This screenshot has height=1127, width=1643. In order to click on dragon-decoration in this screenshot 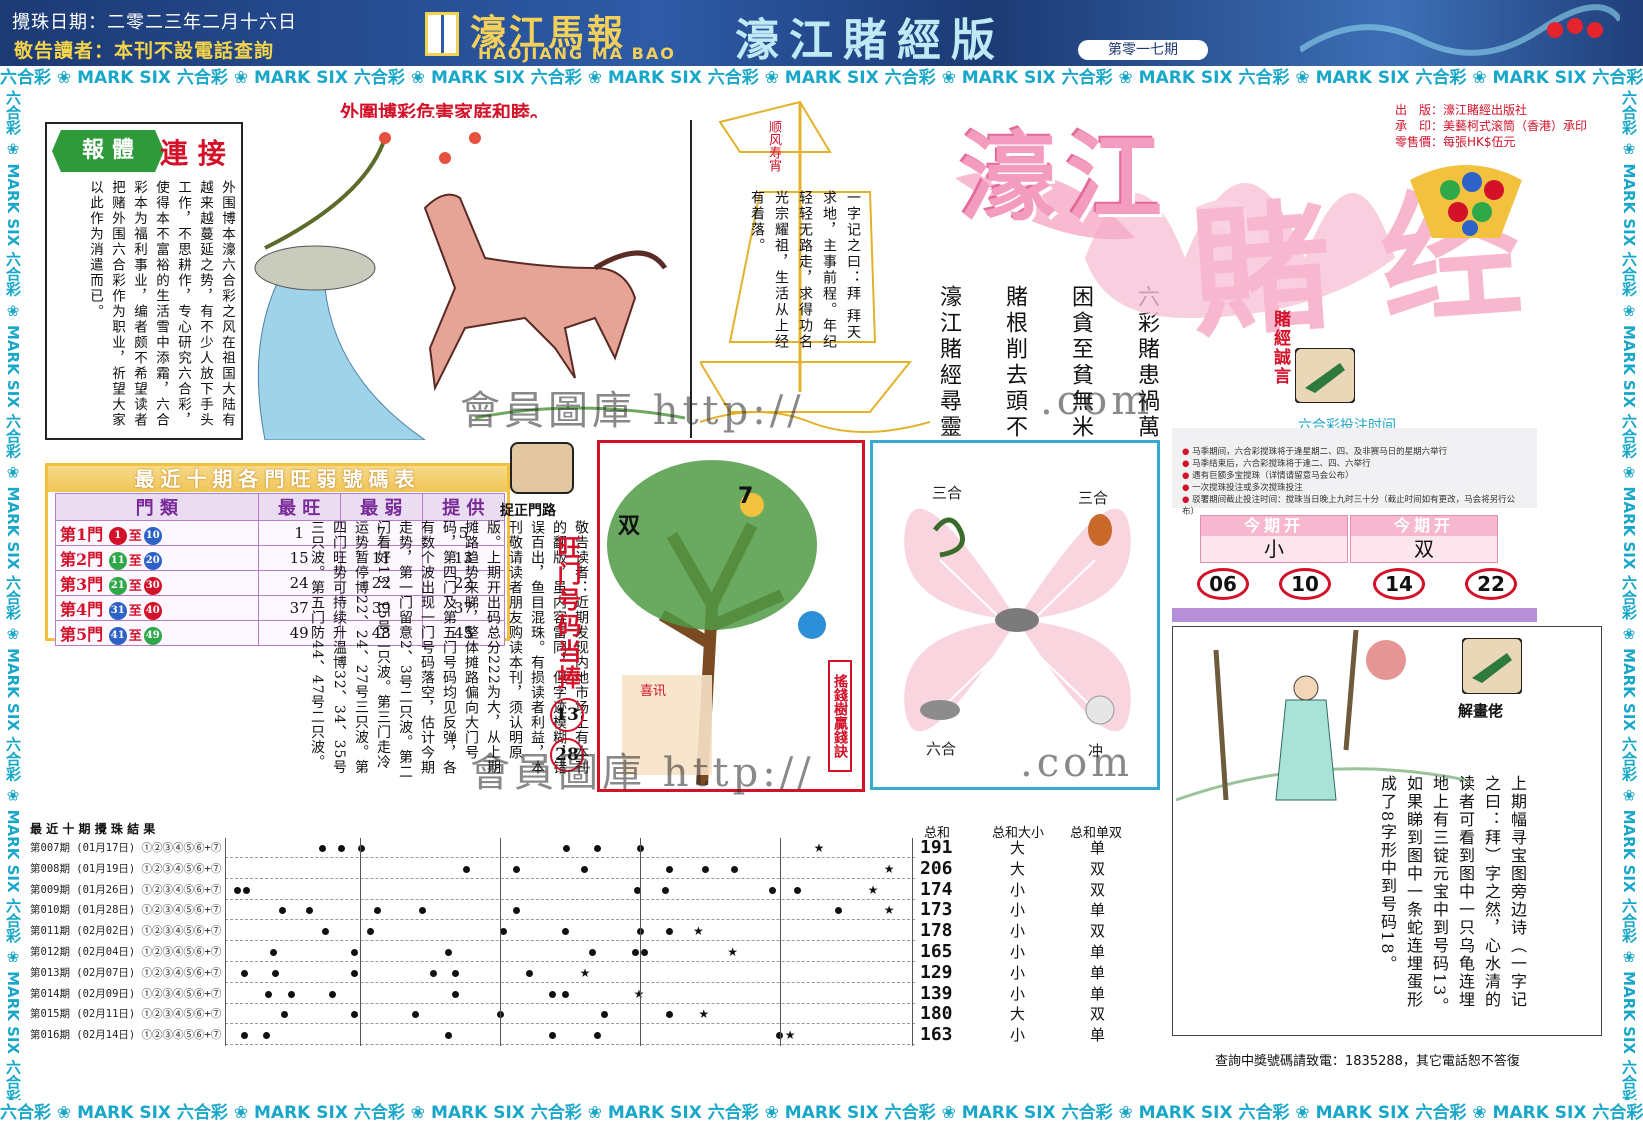, I will do `click(1460, 30)`.